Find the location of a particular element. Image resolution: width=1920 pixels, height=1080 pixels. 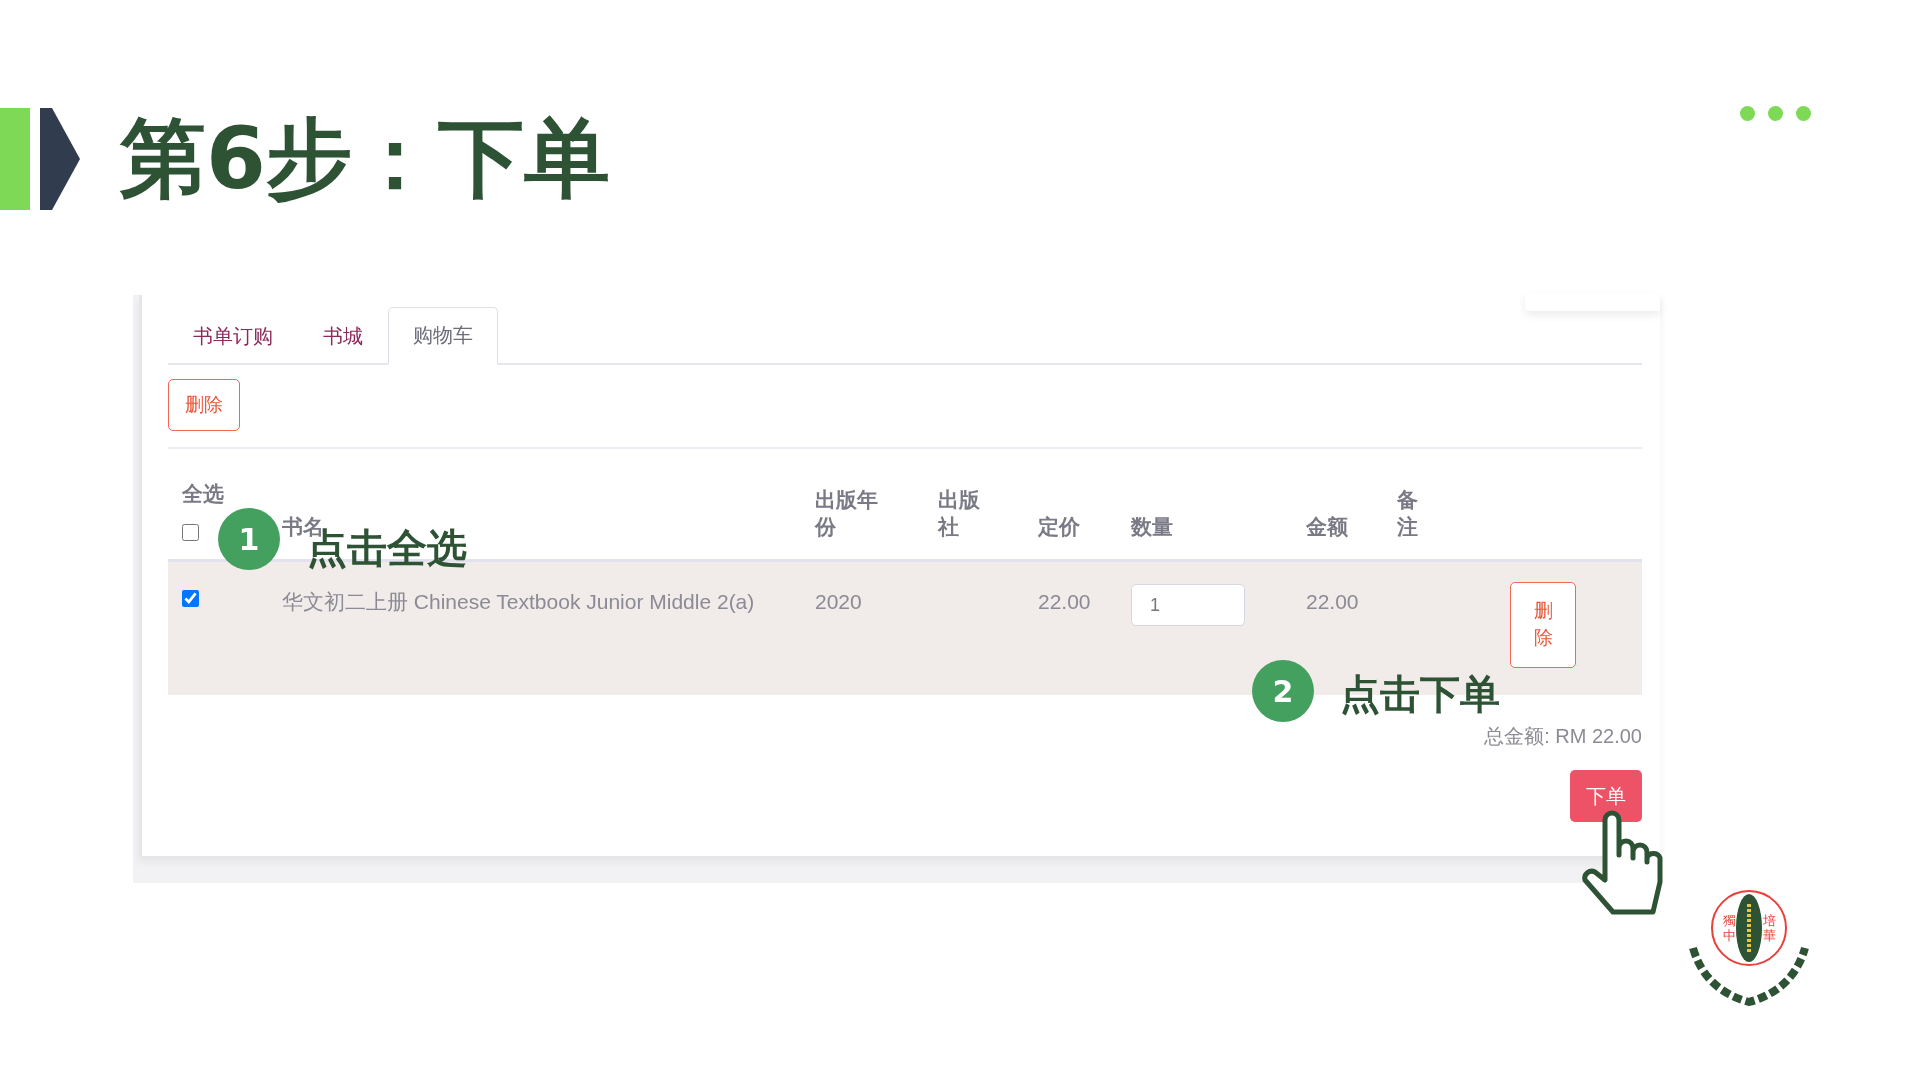

triangle-icon is located at coordinates (60, 159).